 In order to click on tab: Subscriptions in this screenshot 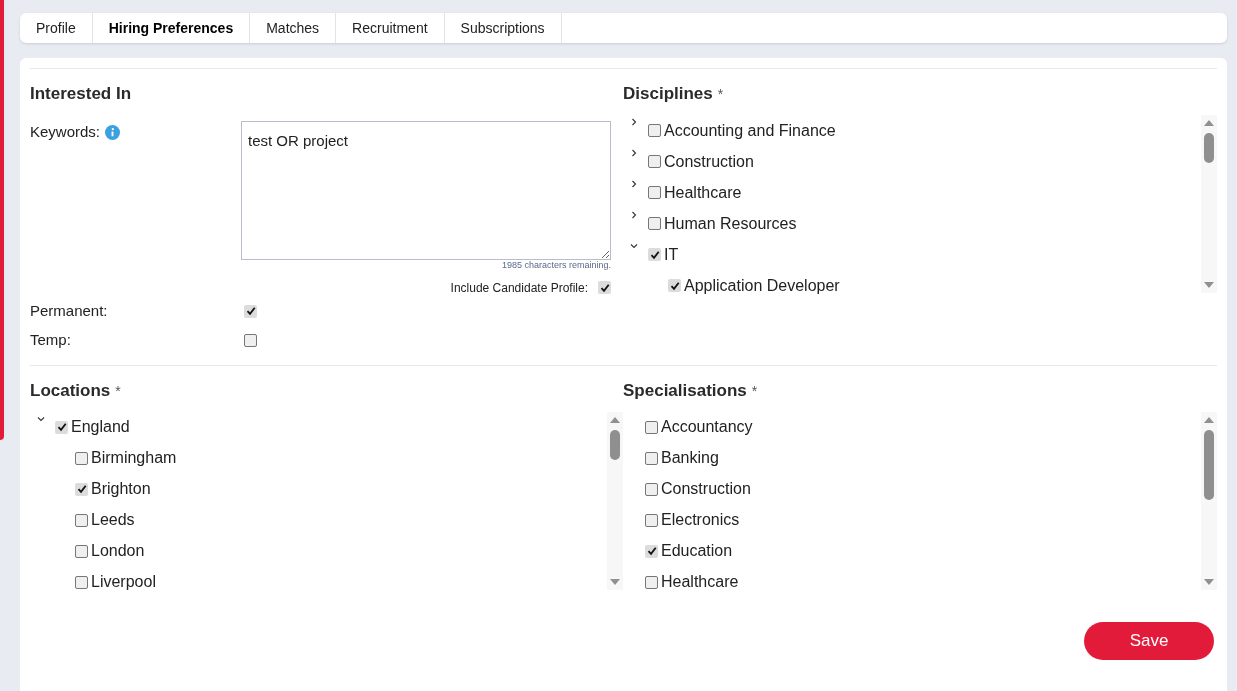, I will do `click(503, 28)`.